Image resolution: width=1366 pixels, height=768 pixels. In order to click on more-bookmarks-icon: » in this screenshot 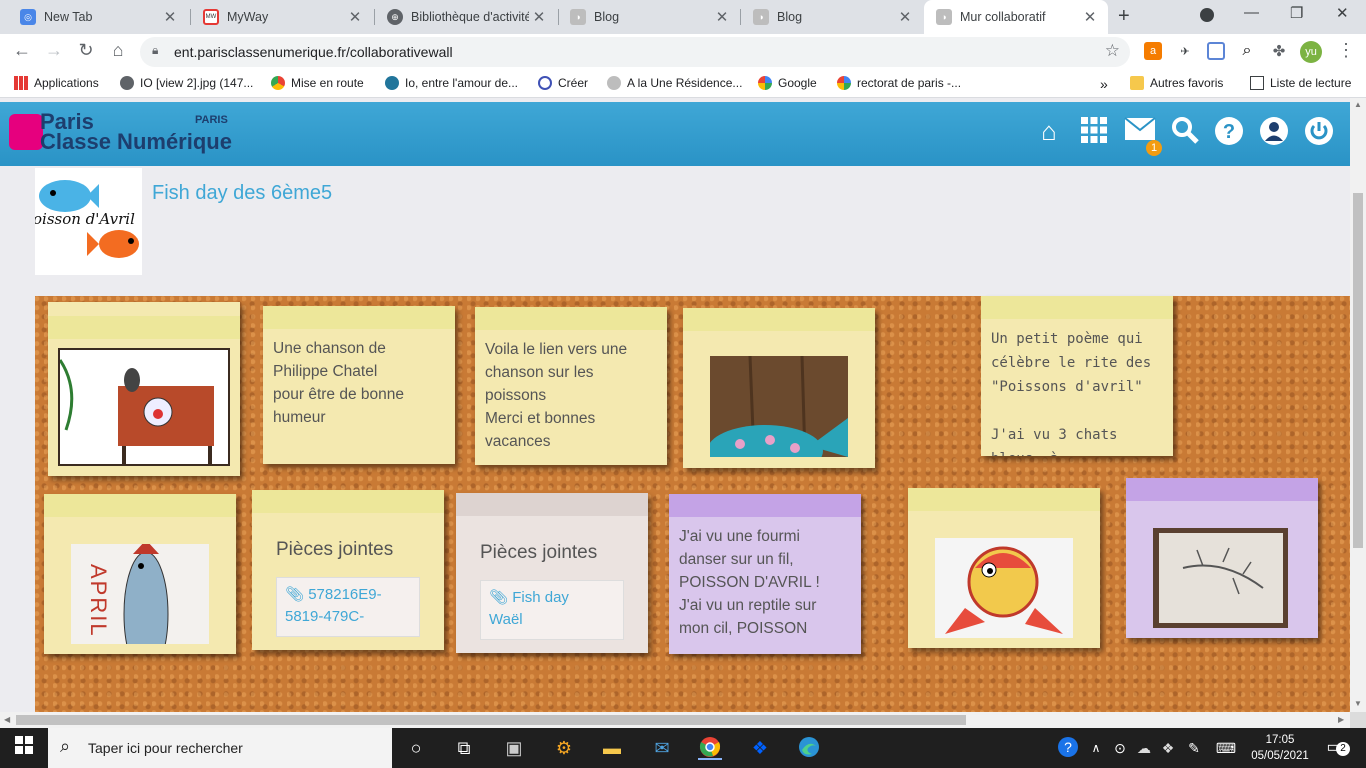, I will do `click(1104, 84)`.